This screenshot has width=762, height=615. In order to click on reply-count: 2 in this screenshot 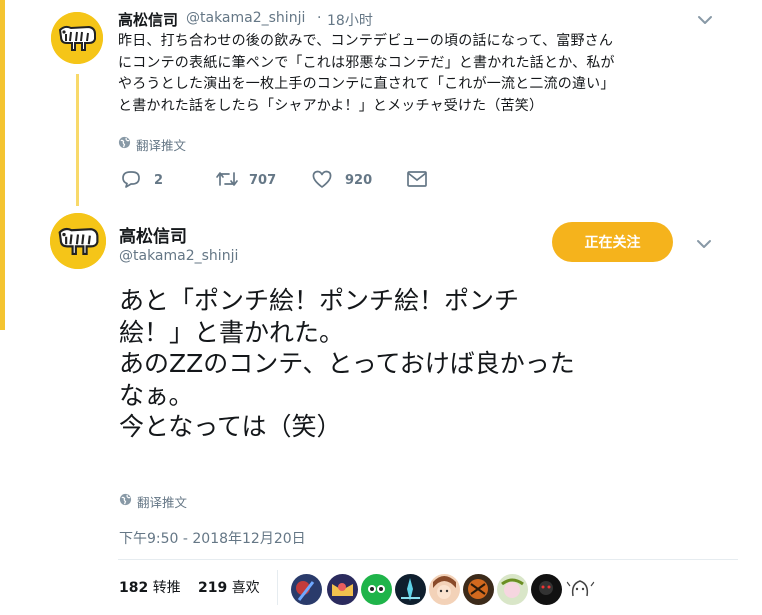, I will do `click(159, 180)`.